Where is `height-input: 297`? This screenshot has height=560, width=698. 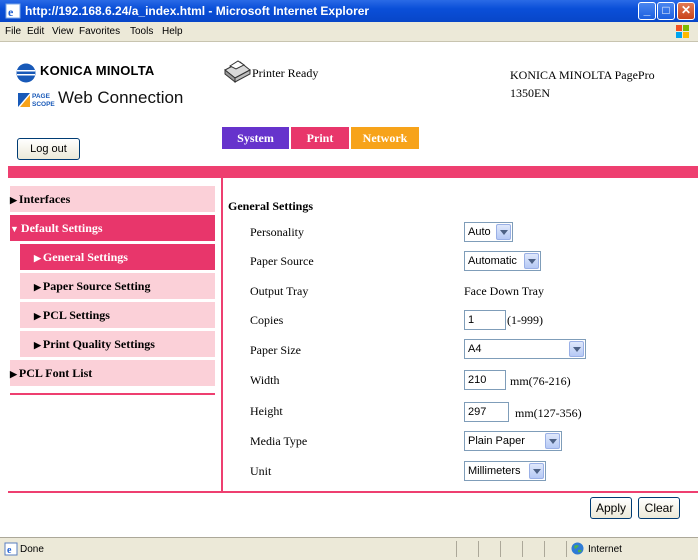
height-input: 297 is located at coordinates (486, 412).